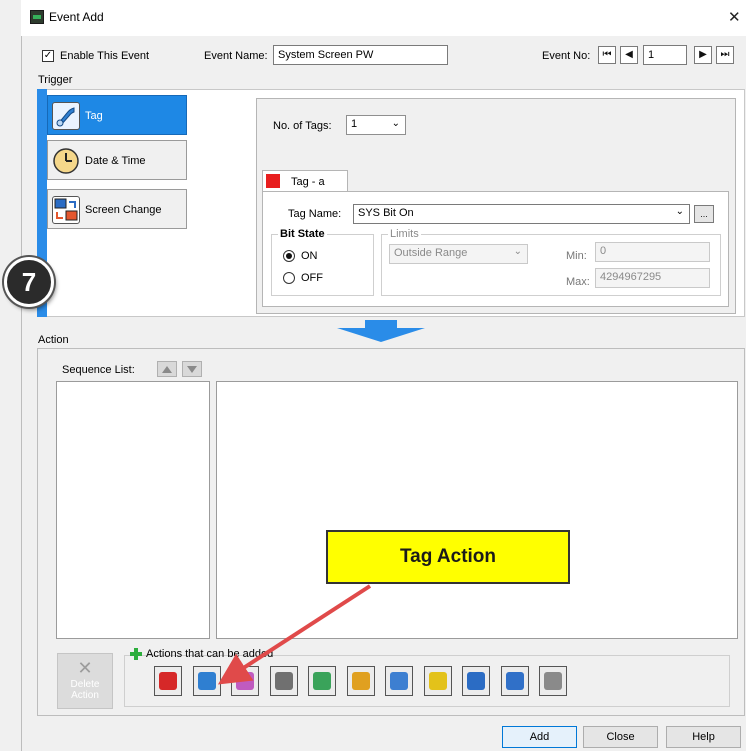  What do you see at coordinates (607, 55) in the screenshot?
I see `first-event-button: ⏮` at bounding box center [607, 55].